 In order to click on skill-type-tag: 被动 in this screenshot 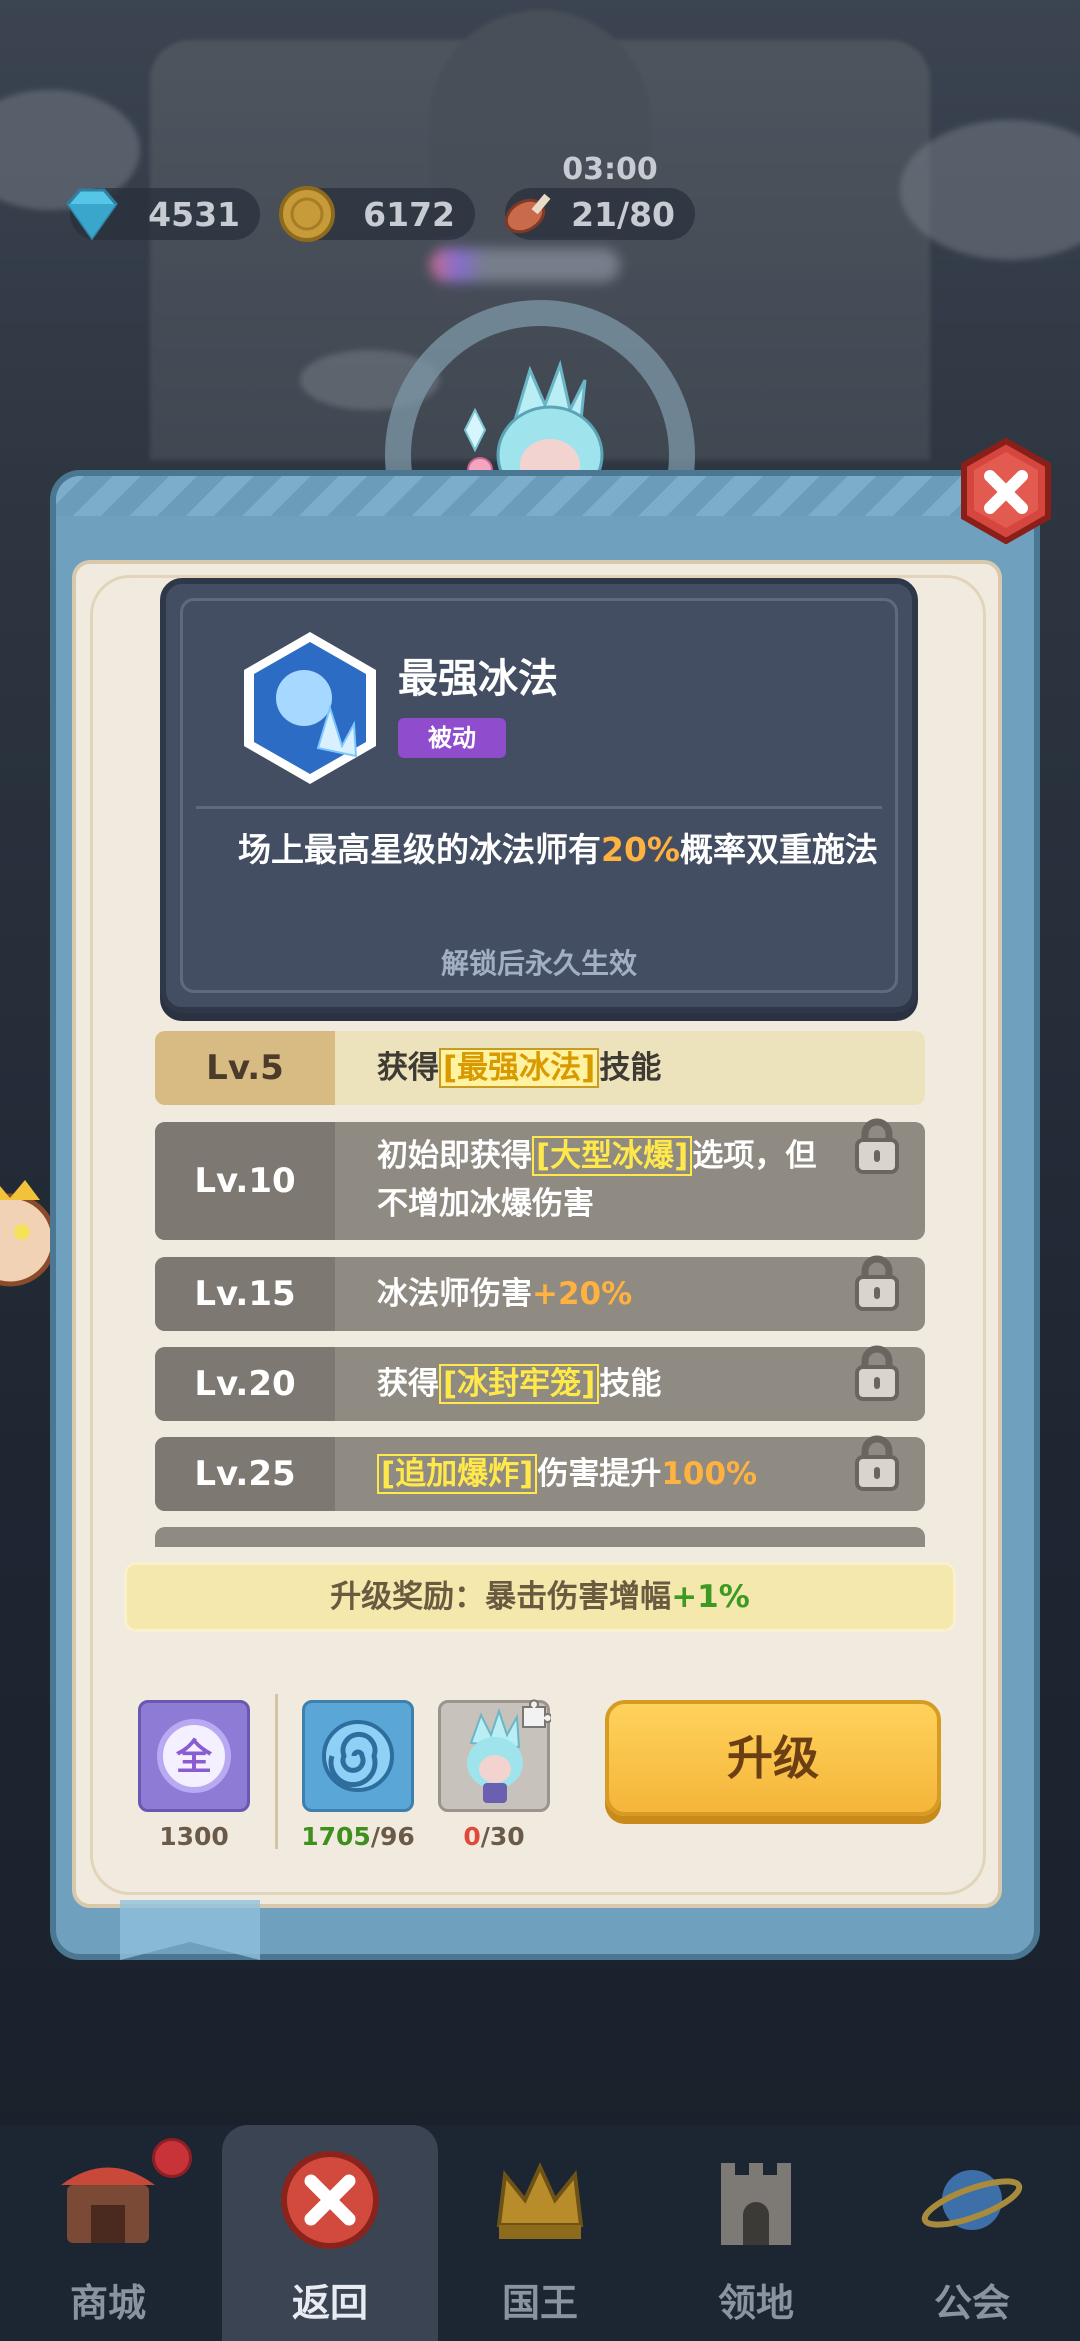, I will do `click(452, 738)`.